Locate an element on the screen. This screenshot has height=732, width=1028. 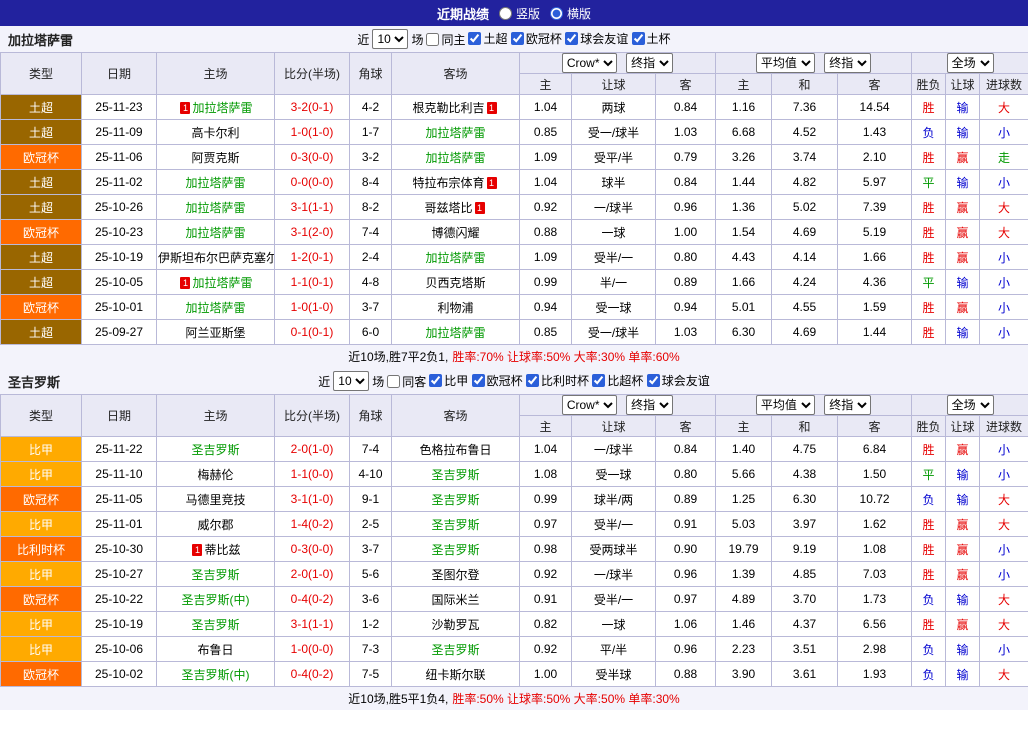
home-team: 阿贾克斯 is located at coordinates (215, 158).